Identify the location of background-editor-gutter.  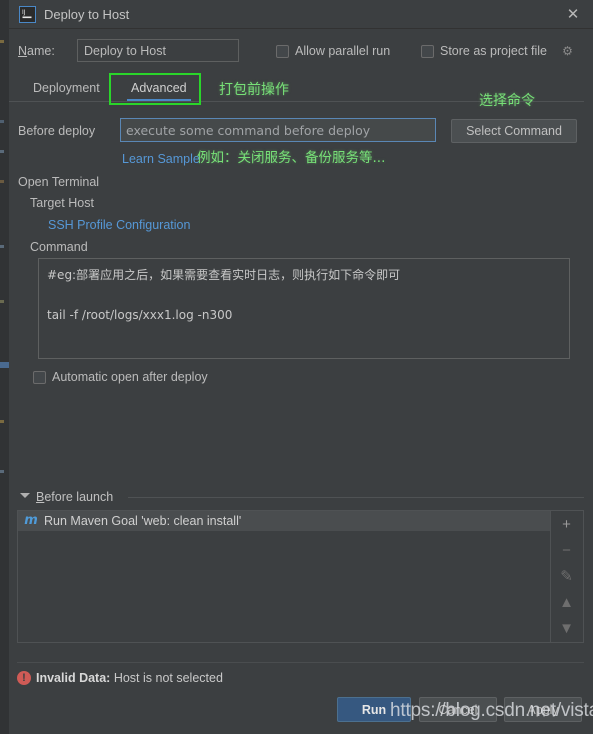
(4, 367).